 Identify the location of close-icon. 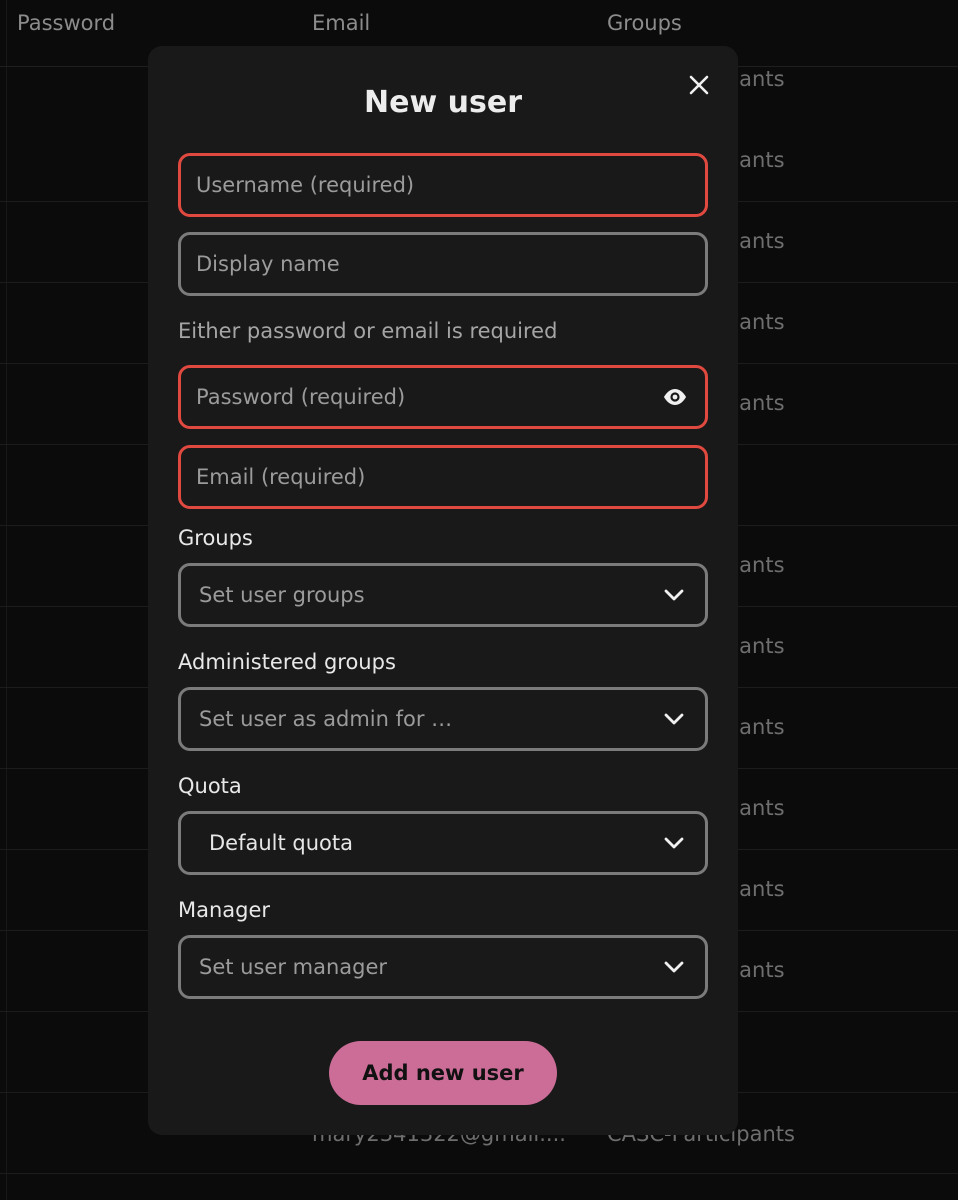
(699, 85).